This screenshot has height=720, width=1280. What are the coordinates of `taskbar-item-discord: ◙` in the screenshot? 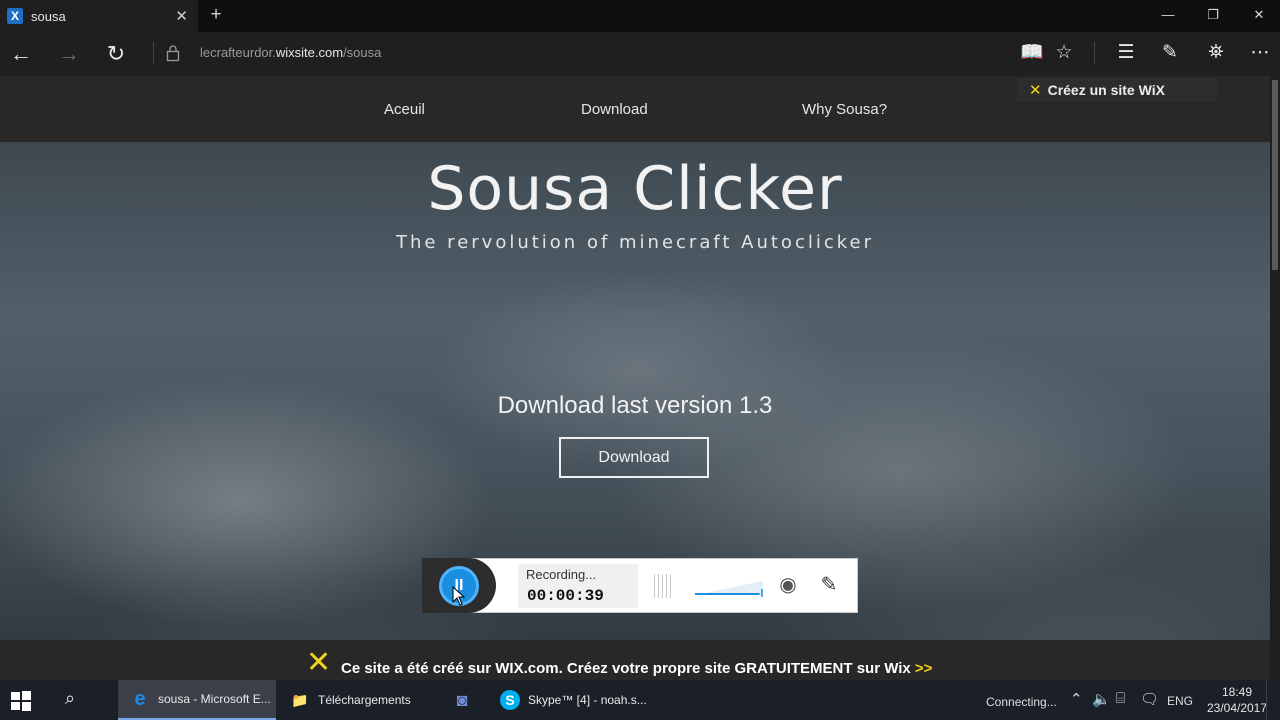 It's located at (463, 700).